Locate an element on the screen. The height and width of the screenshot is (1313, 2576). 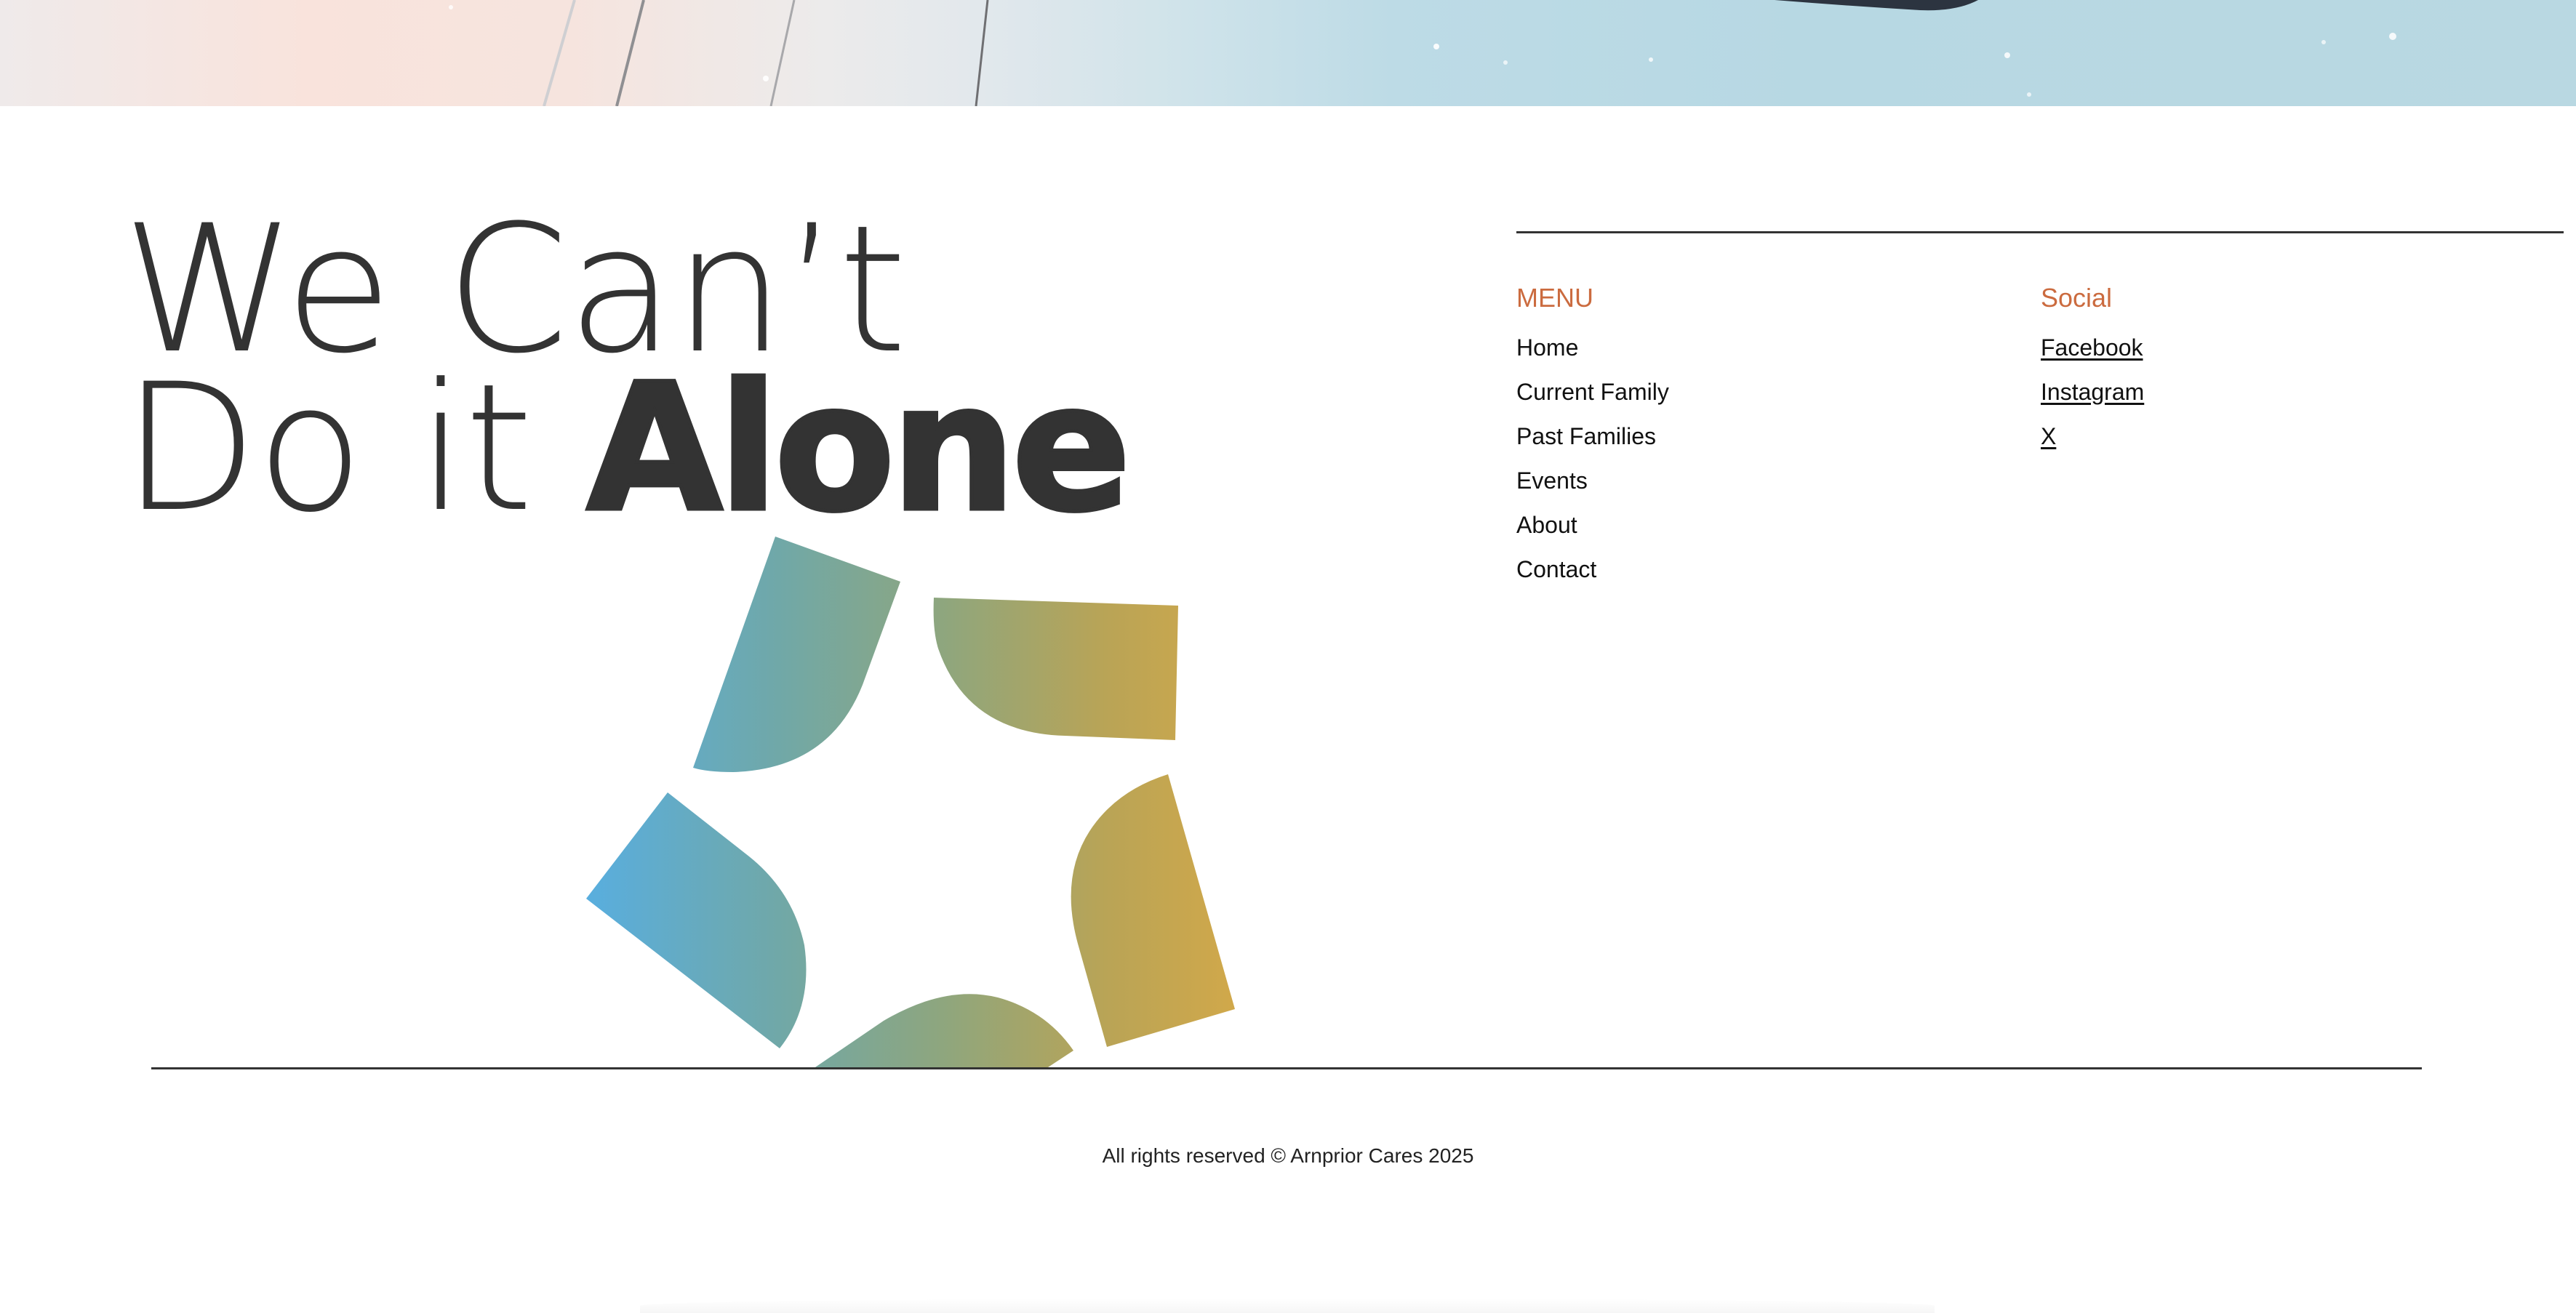
list-item: X is located at coordinates (2092, 436).